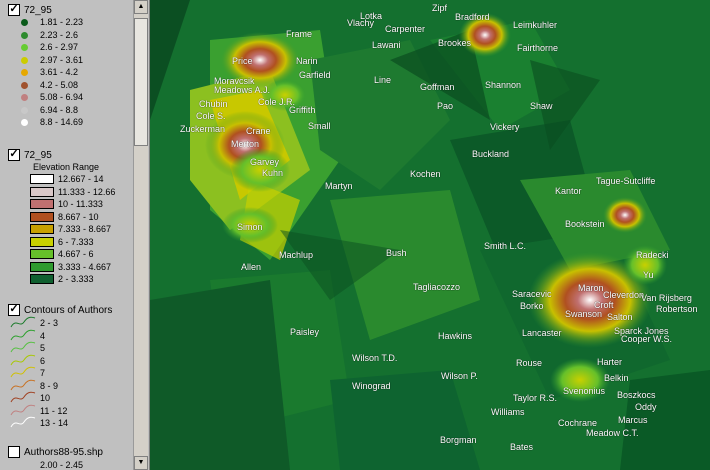 The width and height of the screenshot is (710, 470). What do you see at coordinates (62, 59) in the screenshot?
I see `legend-item-label: 2.97 - 3.61` at bounding box center [62, 59].